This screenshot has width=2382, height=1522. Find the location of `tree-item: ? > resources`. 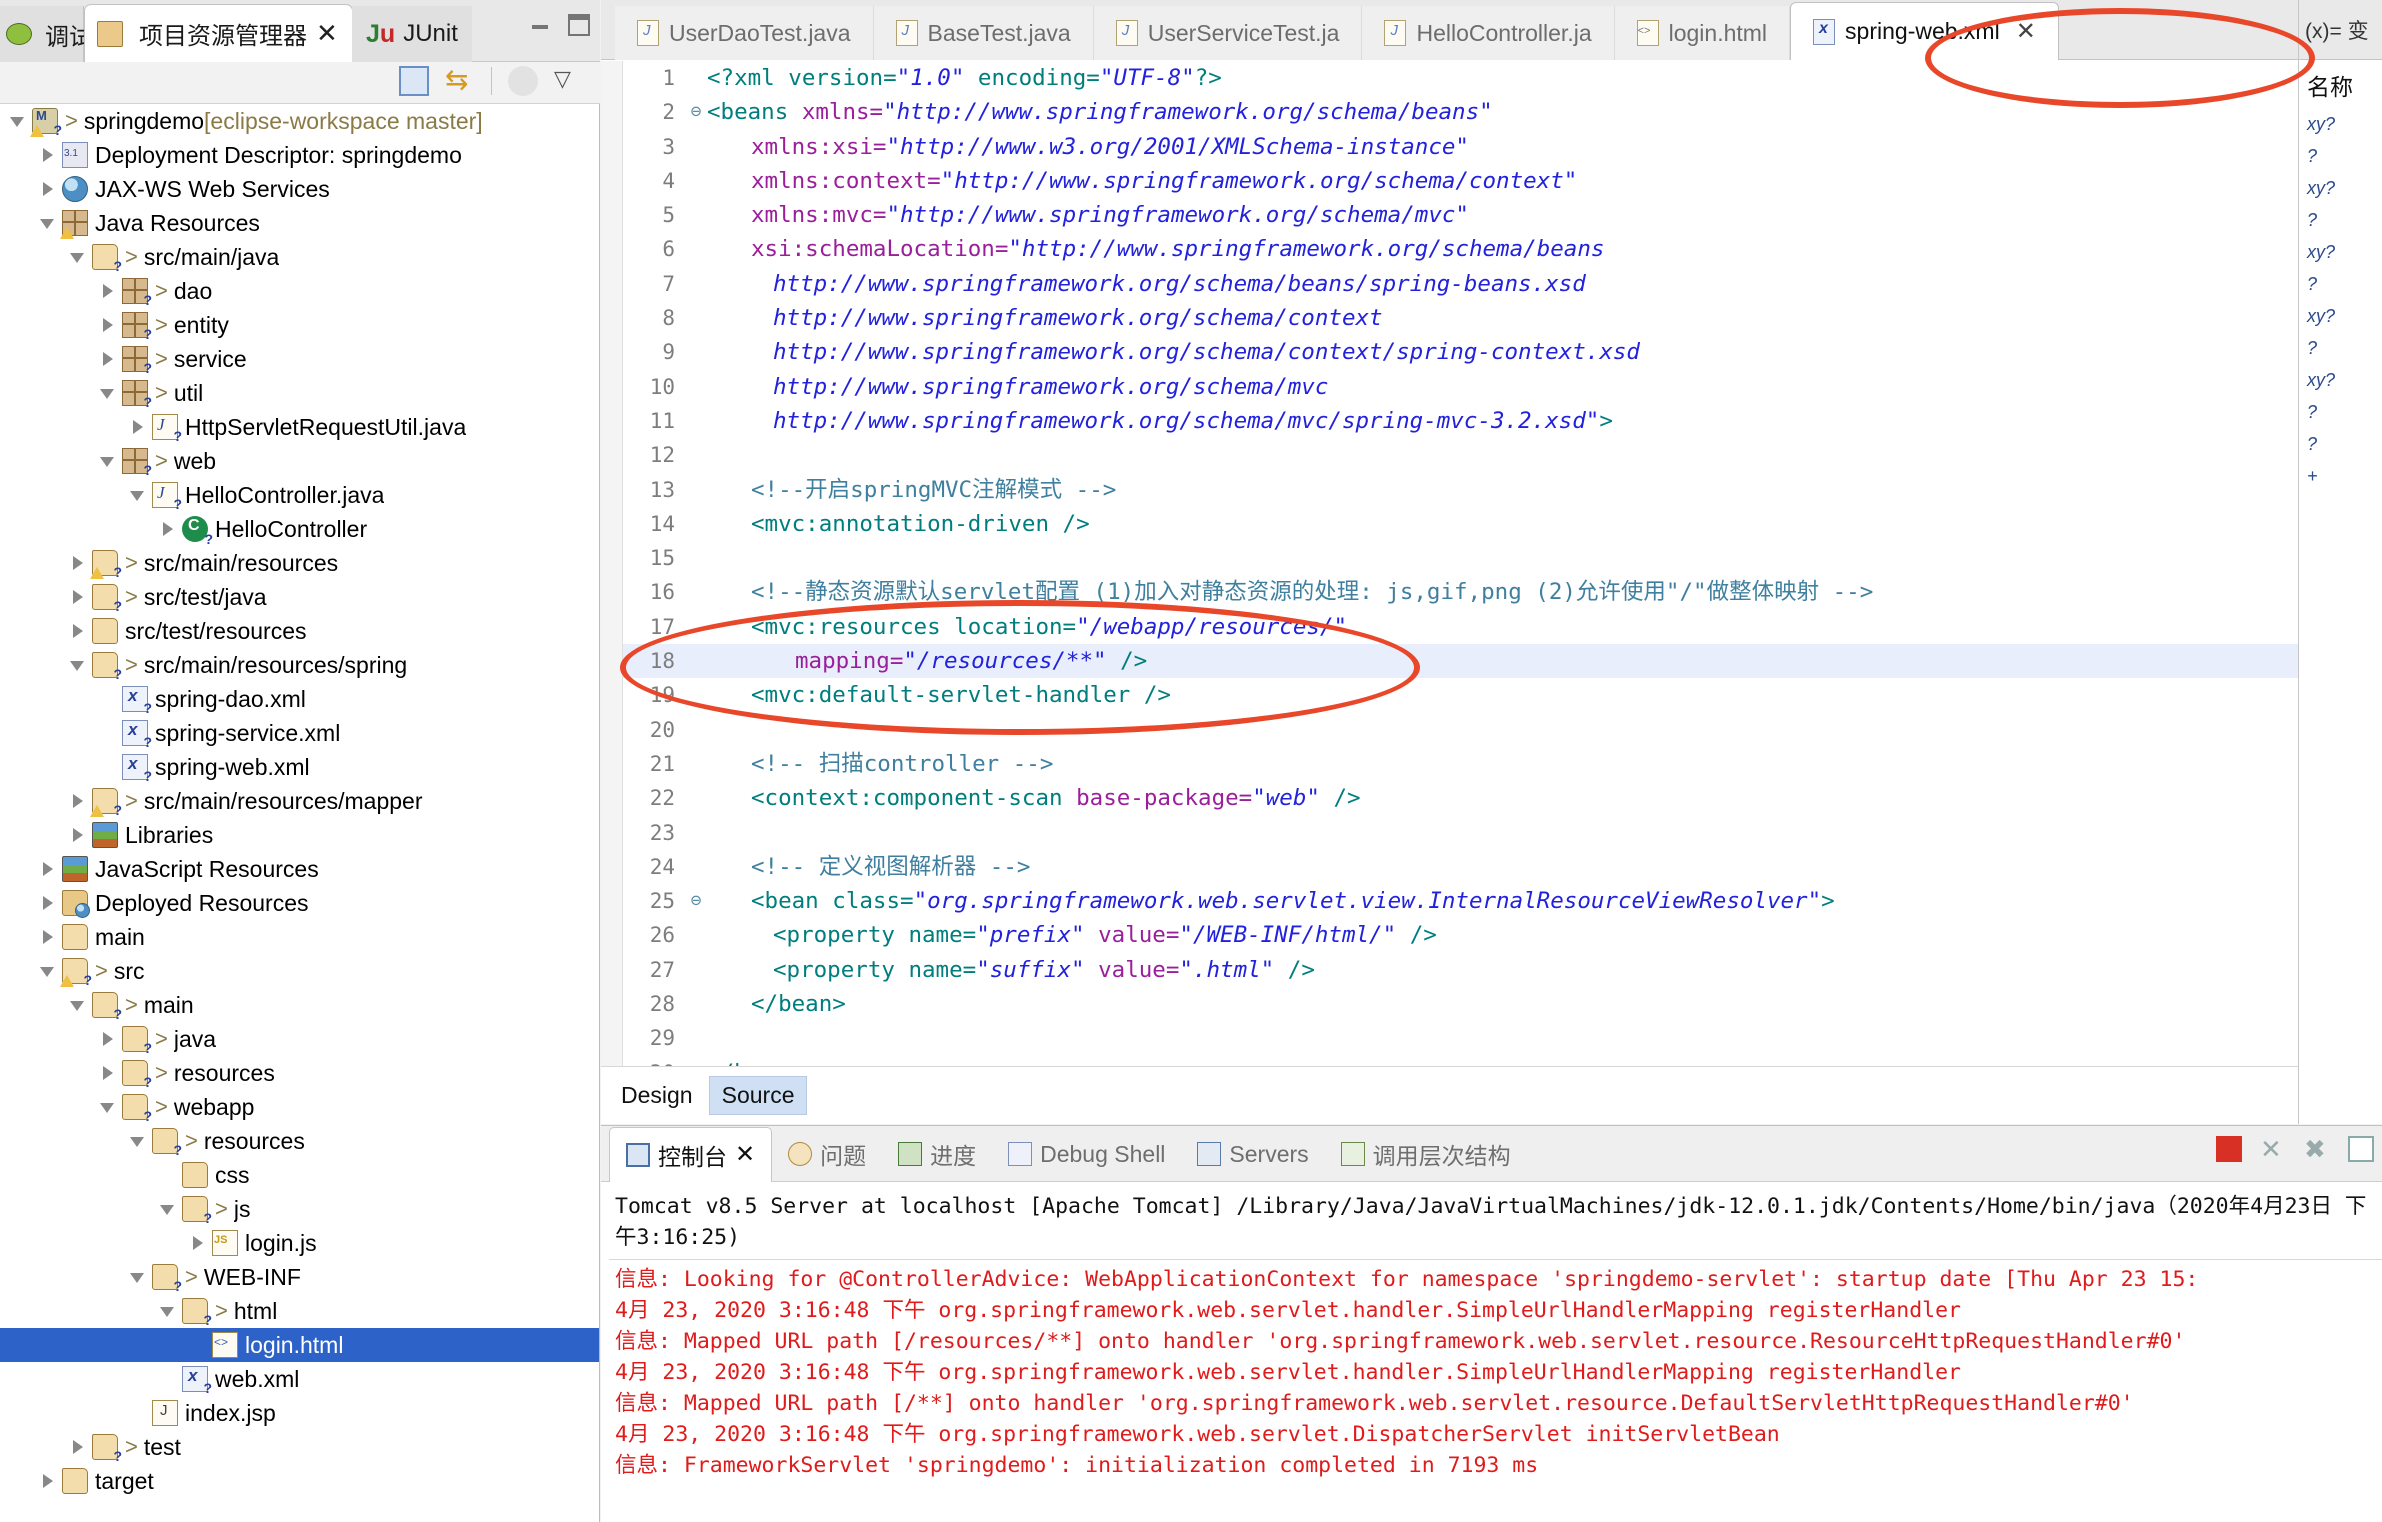

tree-item: ? > resources is located at coordinates (299, 1073).